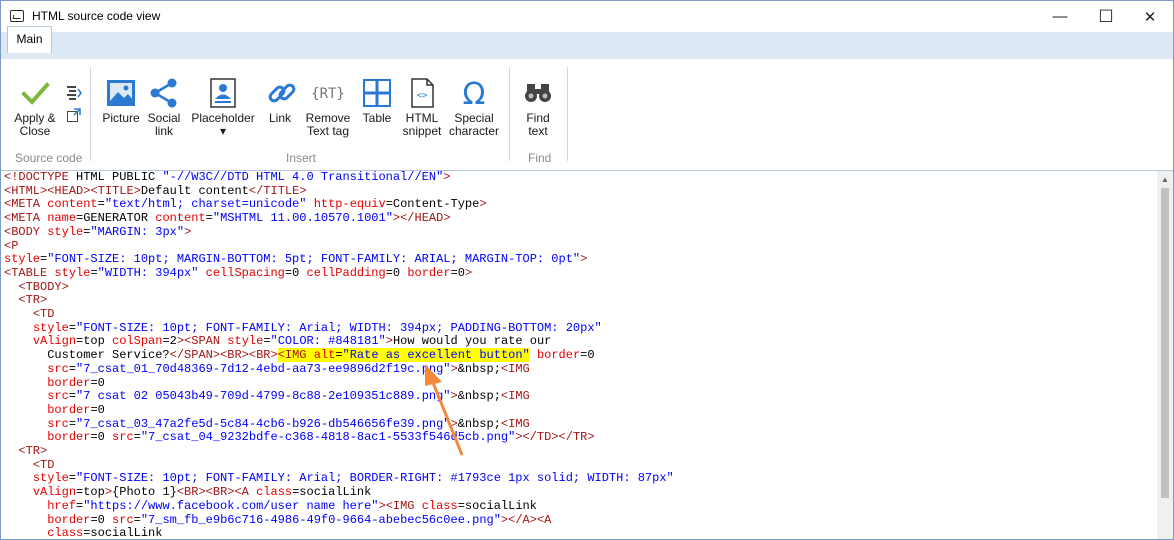  What do you see at coordinates (1060, 16) in the screenshot?
I see `minimize-button: —` at bounding box center [1060, 16].